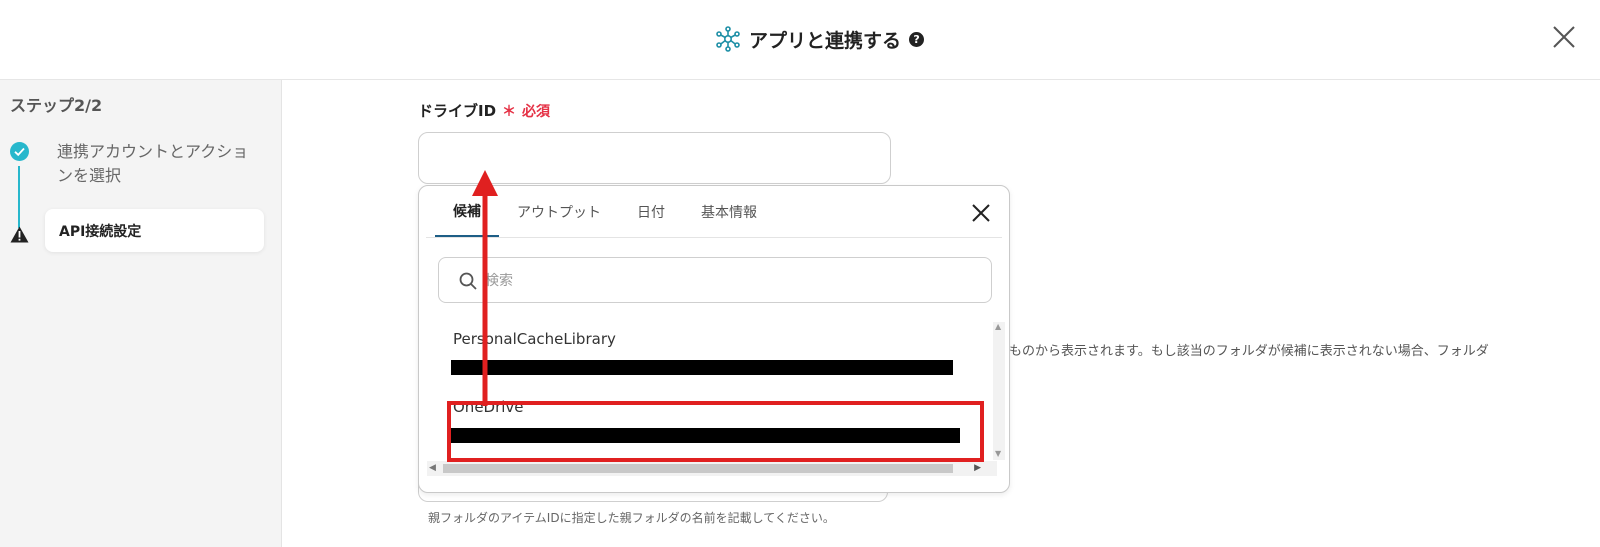  Describe the element at coordinates (559, 212) in the screenshot. I see `tab-output: アウトプット` at that location.